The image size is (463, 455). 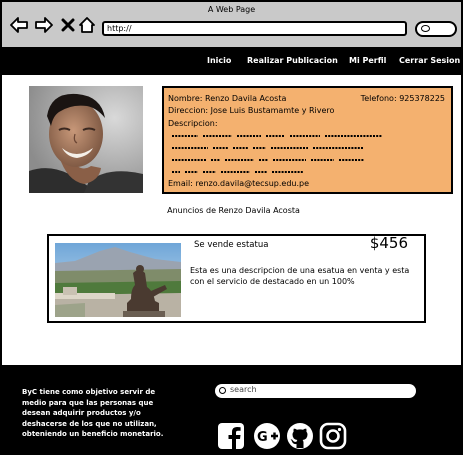 I want to click on browser-chrome: A Web Page http://, so click(x=231, y=23).